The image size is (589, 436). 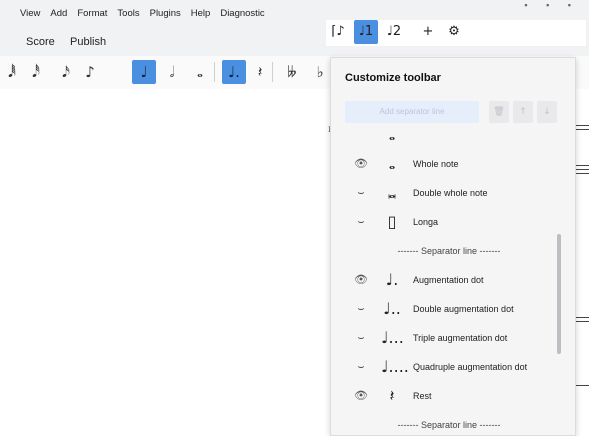 I want to click on sixteenth-note-icon: 𝅘𝅥𝅯, so click(x=66, y=72).